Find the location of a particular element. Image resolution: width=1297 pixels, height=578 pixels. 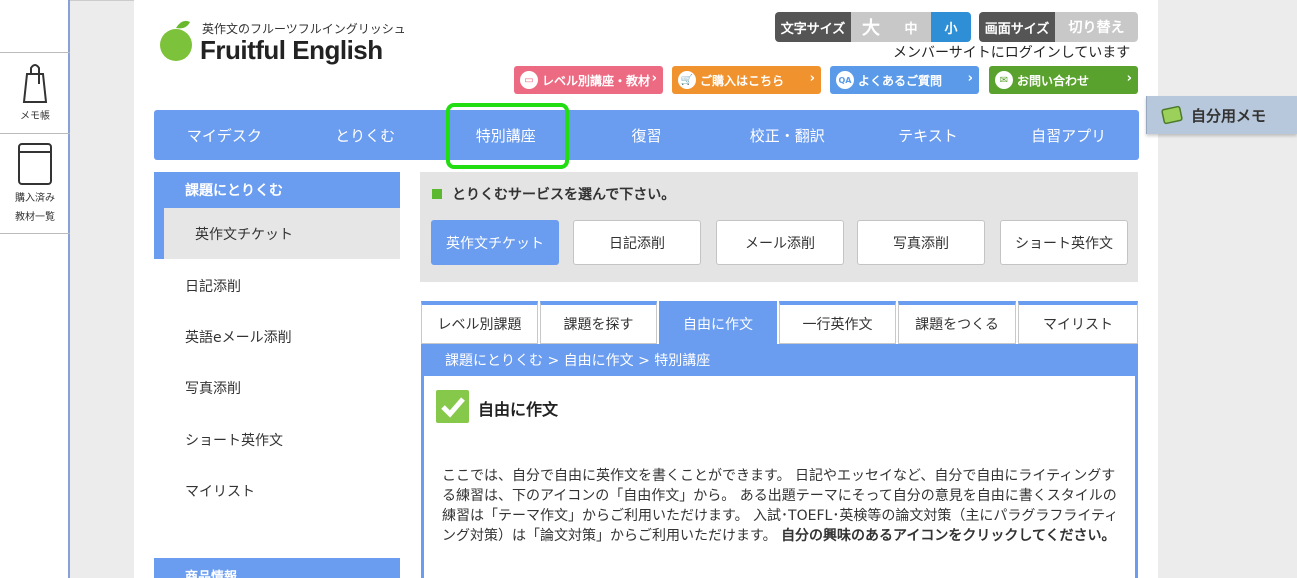

sidebar-header-products: 商品情報 is located at coordinates (277, 568).